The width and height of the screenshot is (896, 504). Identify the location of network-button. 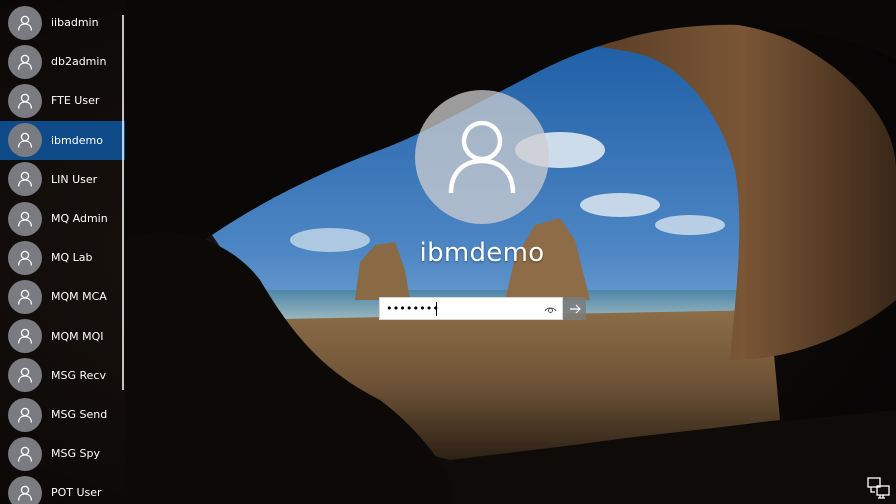
(879, 488).